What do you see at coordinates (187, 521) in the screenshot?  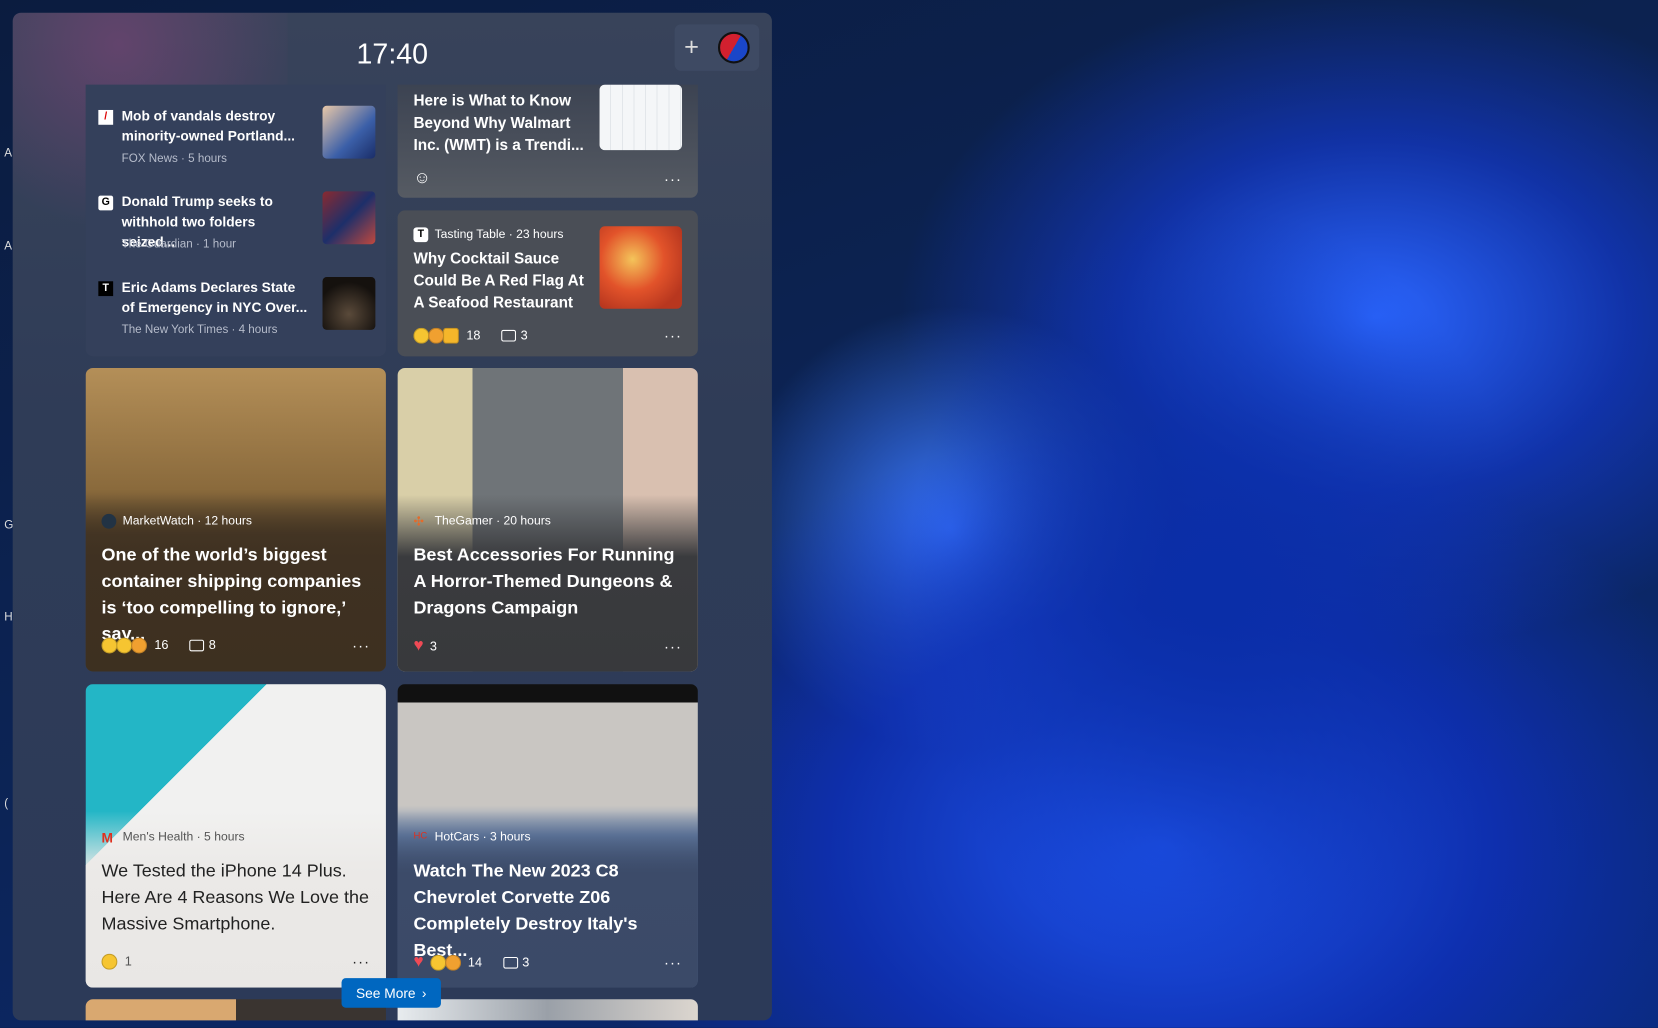 I see `source-label: MarketWatch · 12 hours` at bounding box center [187, 521].